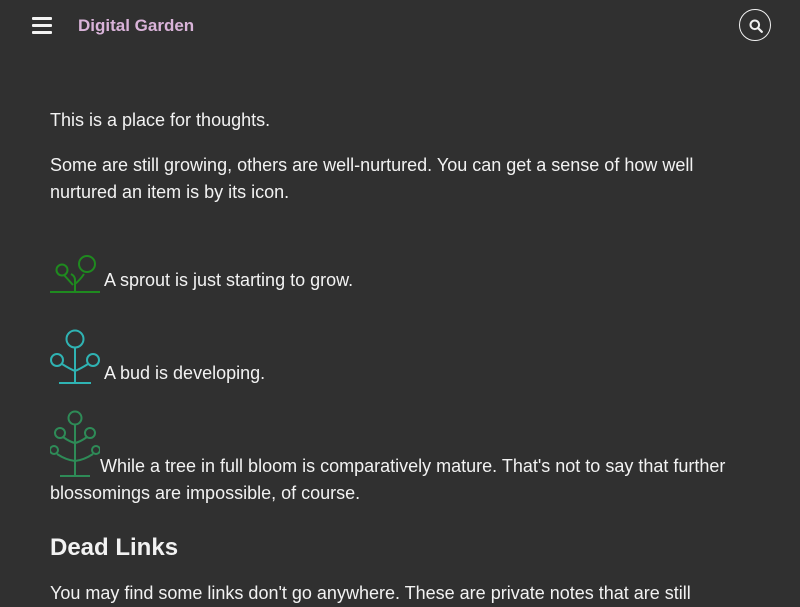 The image size is (800, 607). What do you see at coordinates (42, 26) in the screenshot?
I see `hamburger-menu-icon` at bounding box center [42, 26].